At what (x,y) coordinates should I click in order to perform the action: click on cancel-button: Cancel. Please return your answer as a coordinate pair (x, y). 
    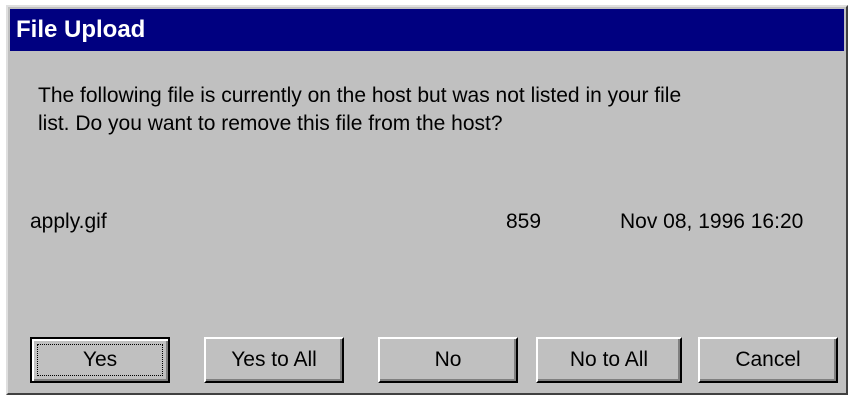
    Looking at the image, I should click on (768, 360).